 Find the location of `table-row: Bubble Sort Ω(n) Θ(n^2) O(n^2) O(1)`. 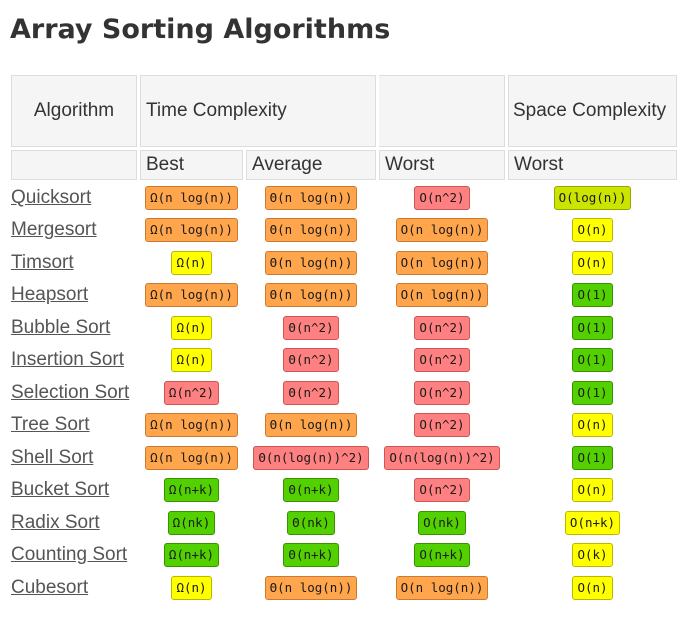

table-row: Bubble Sort Ω(n) Θ(n^2) O(n^2) O(1) is located at coordinates (344, 328).